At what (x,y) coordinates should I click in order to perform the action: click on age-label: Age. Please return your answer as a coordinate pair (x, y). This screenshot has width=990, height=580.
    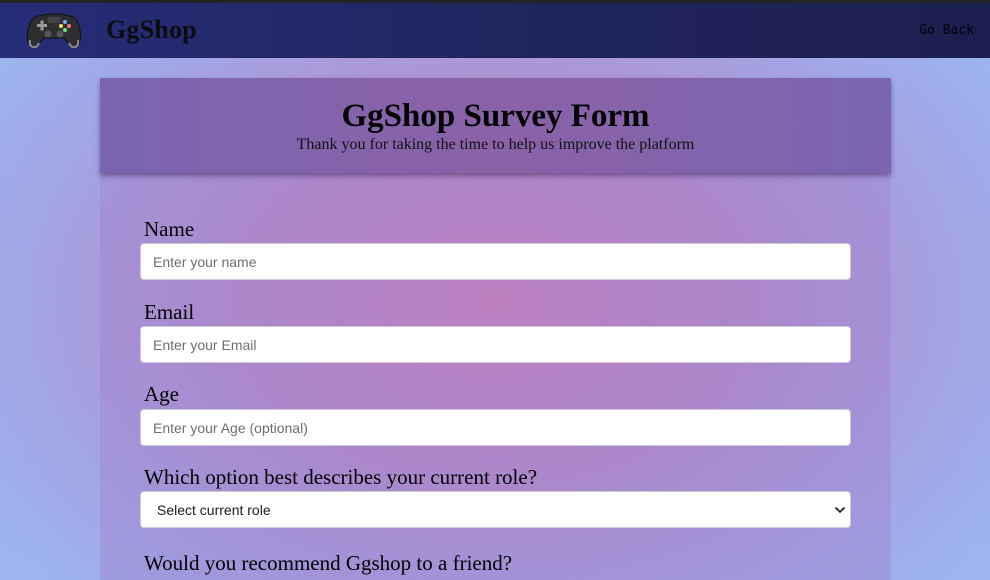
    Looking at the image, I should click on (161, 394).